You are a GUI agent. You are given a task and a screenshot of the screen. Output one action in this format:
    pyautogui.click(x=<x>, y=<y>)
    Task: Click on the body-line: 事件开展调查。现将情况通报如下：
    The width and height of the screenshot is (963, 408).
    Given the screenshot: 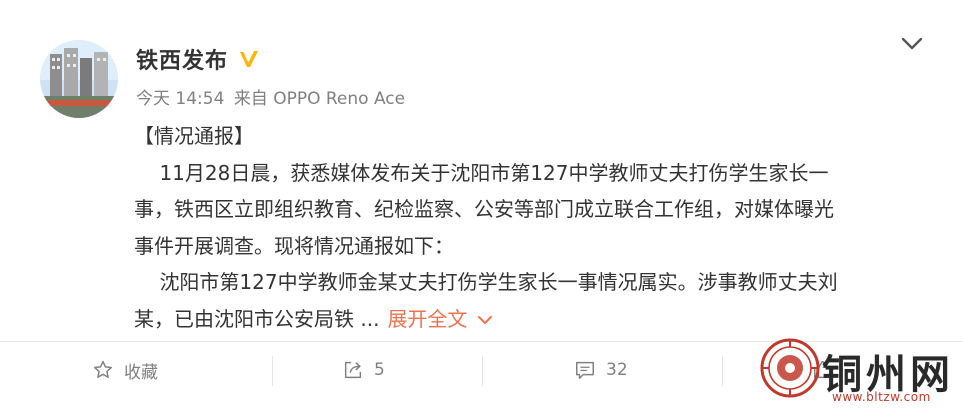 What is the action you would take?
    pyautogui.click(x=294, y=245)
    